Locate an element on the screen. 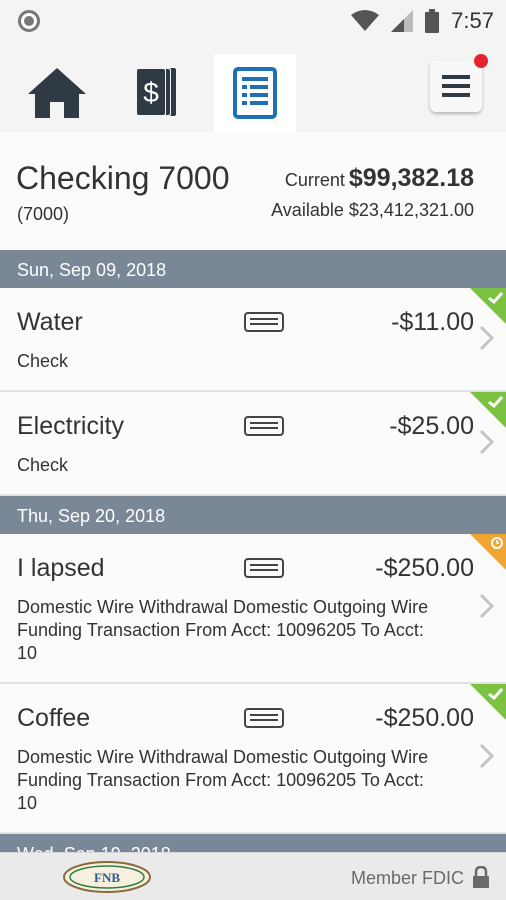 The width and height of the screenshot is (506, 900). status-time: 7:57 is located at coordinates (472, 20).